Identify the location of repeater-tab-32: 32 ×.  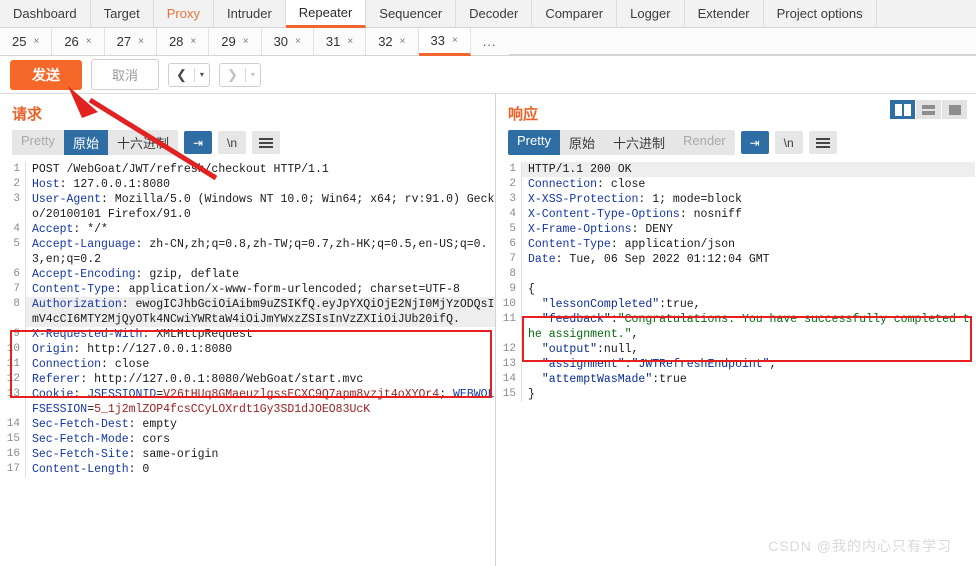
(392, 41).